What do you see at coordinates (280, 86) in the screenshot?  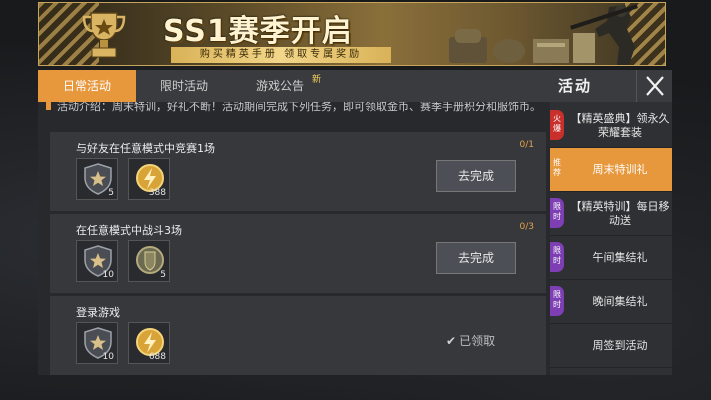 I see `tab-game-announcements: 游戏公告` at bounding box center [280, 86].